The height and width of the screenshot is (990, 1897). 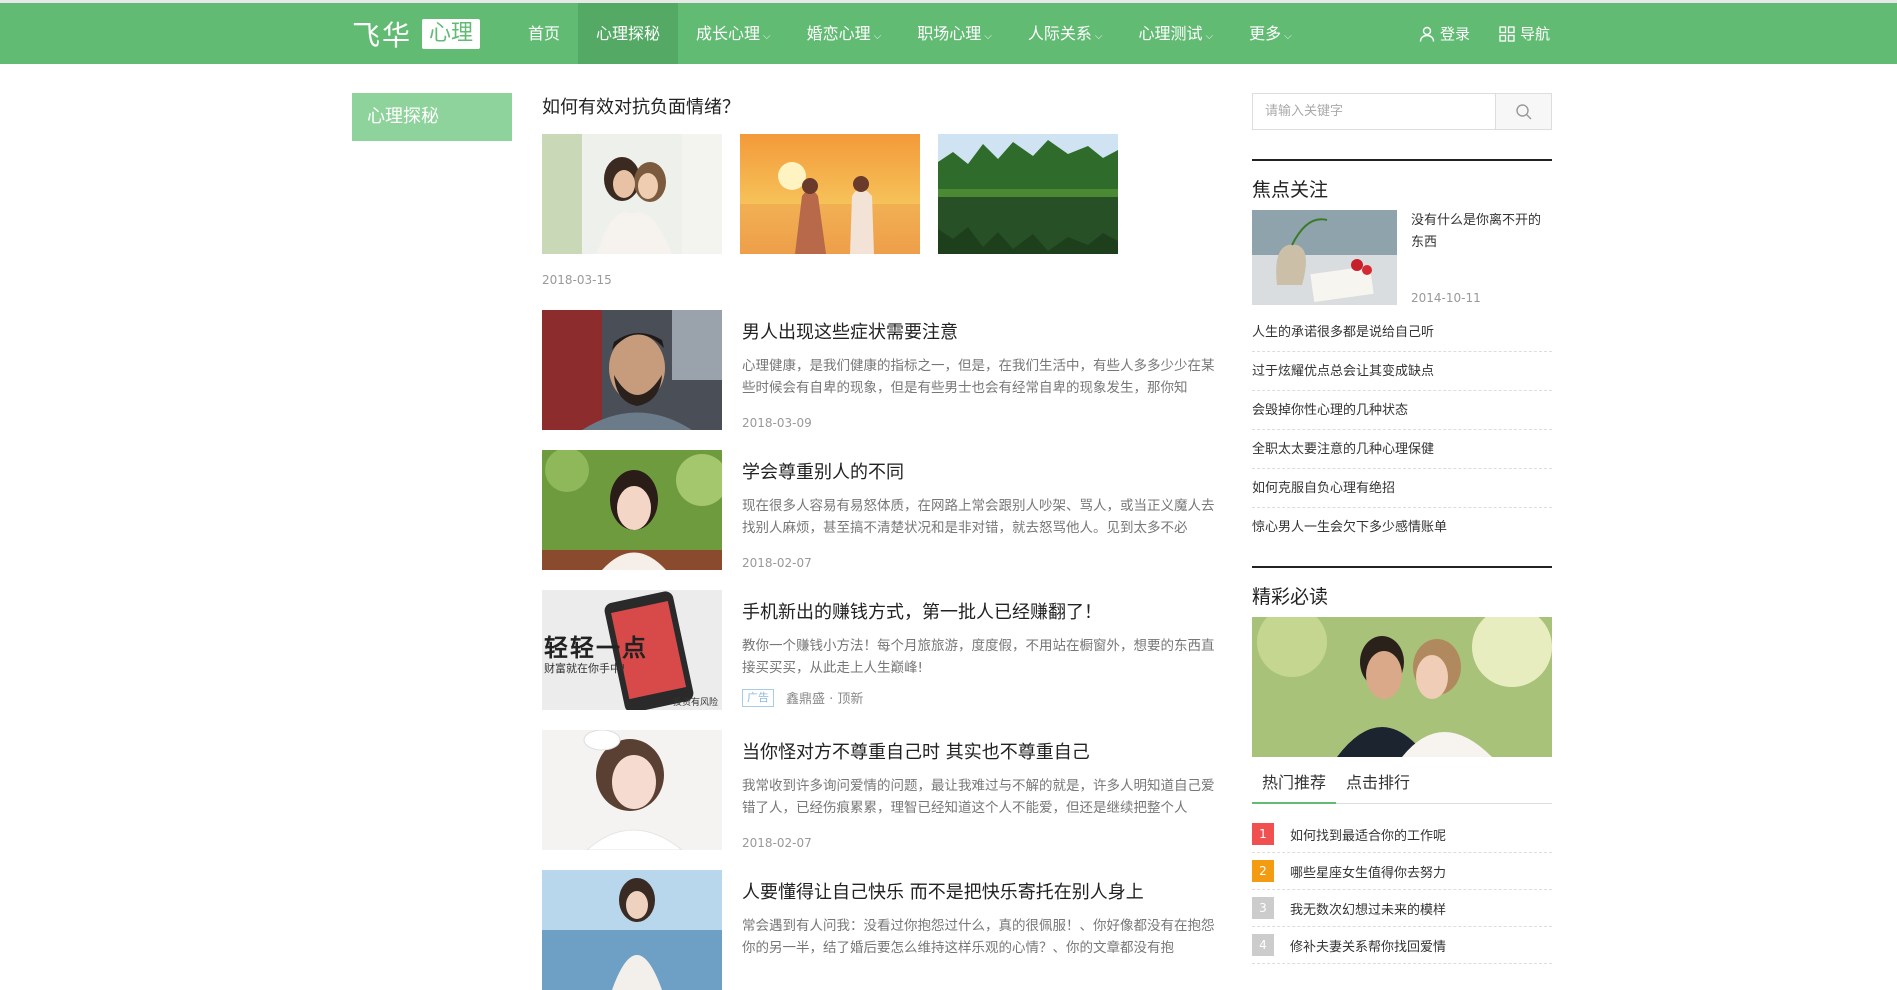 What do you see at coordinates (1028, 194) in the screenshot?
I see `lake-forest-photo` at bounding box center [1028, 194].